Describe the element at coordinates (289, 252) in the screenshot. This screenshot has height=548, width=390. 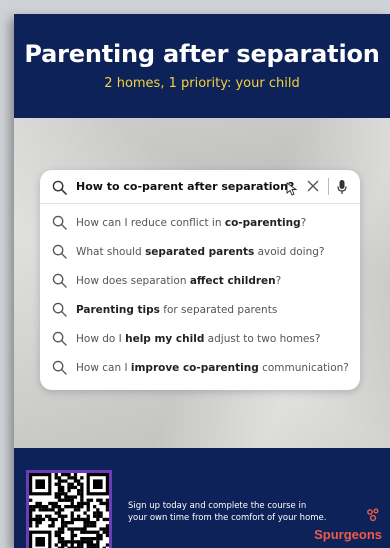
I see `suggestion-fragment: avoid doing?` at that location.